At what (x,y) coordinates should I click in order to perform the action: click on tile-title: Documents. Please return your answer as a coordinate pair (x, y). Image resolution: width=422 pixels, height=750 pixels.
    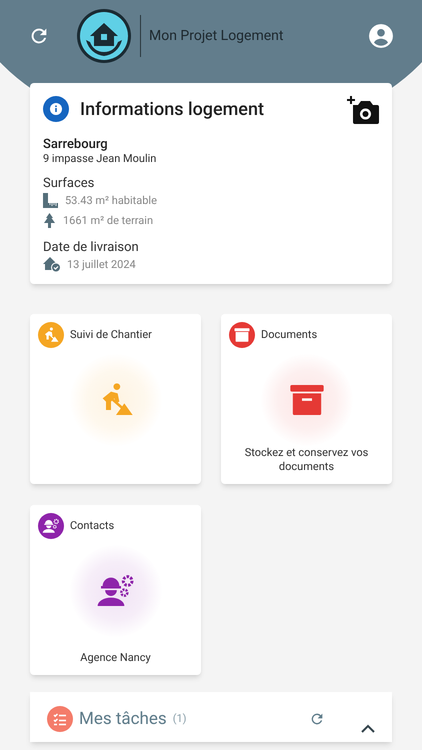
    Looking at the image, I should click on (289, 334).